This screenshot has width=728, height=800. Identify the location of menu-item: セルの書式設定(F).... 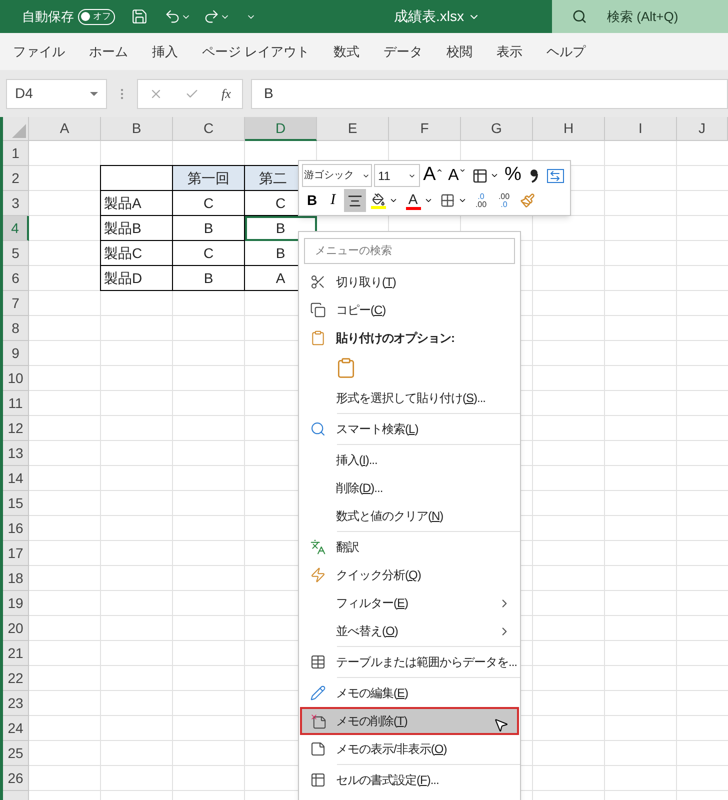
(409, 780).